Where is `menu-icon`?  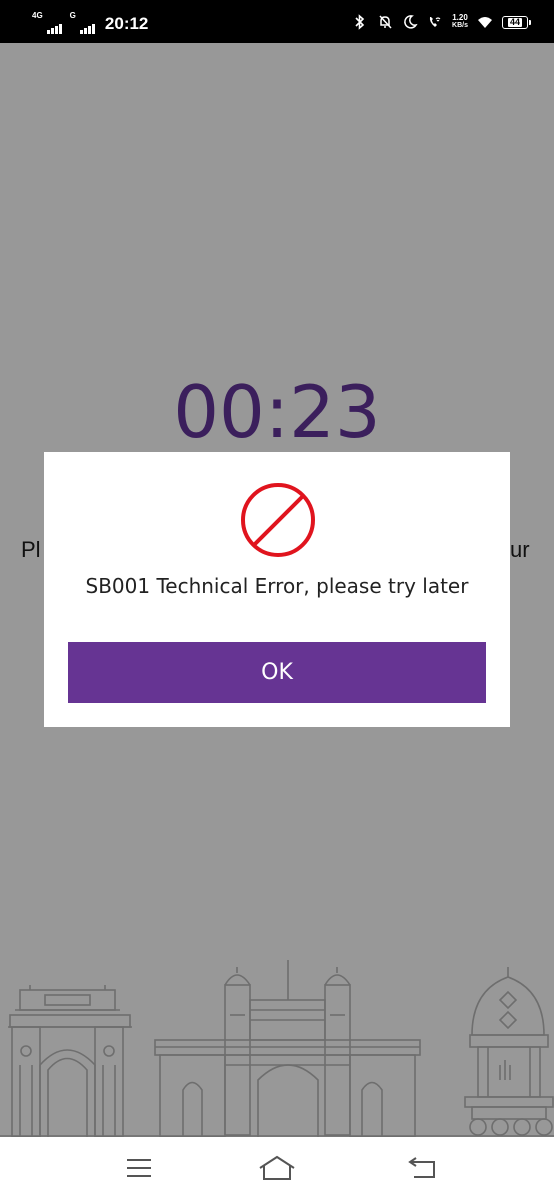 menu-icon is located at coordinates (139, 1168).